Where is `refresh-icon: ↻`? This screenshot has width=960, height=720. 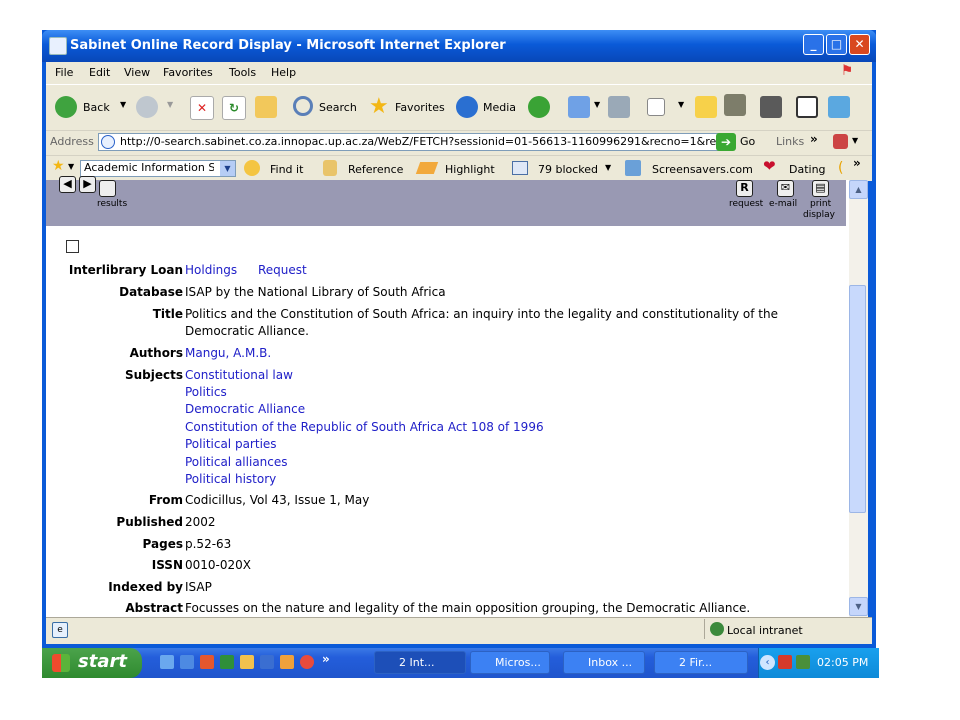 refresh-icon: ↻ is located at coordinates (234, 108).